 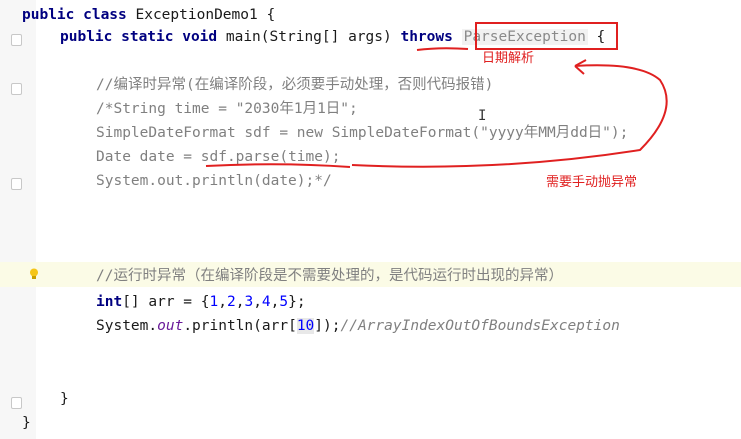 What do you see at coordinates (546, 36) in the screenshot?
I see `annotation-box` at bounding box center [546, 36].